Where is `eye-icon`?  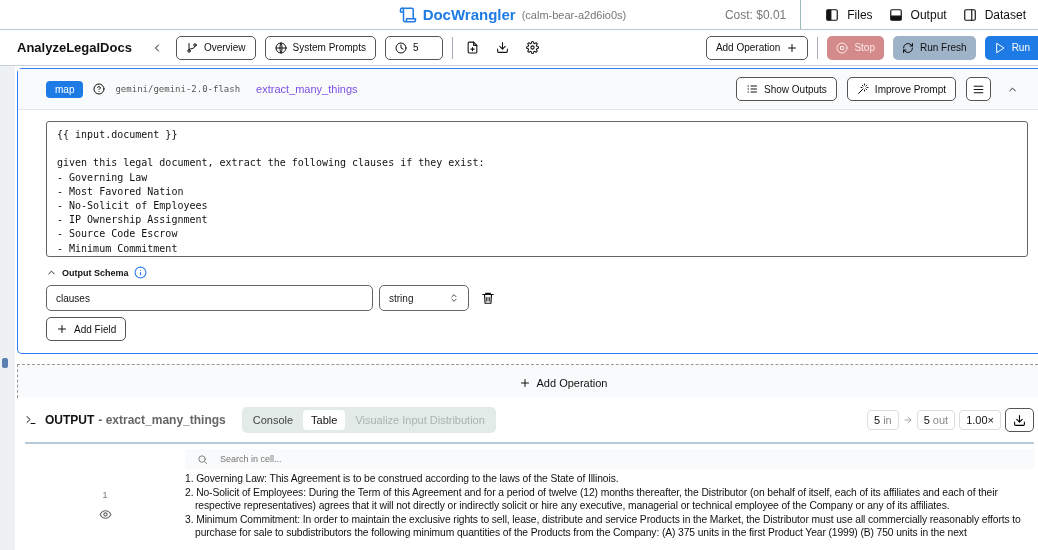 eye-icon is located at coordinates (105, 514).